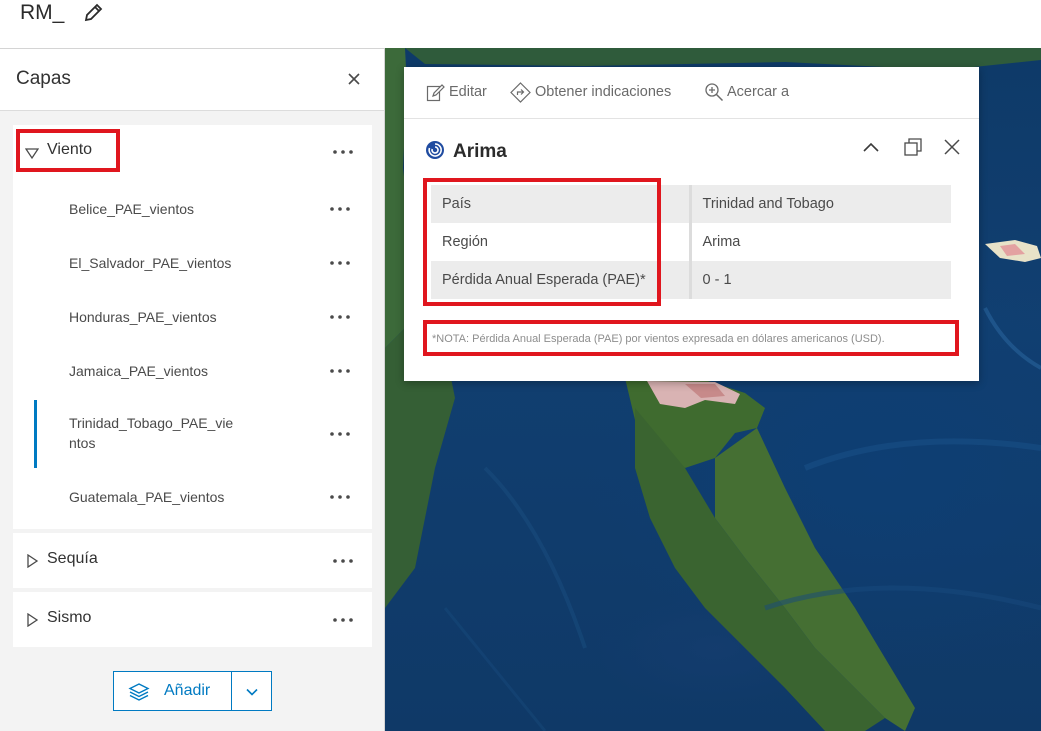  What do you see at coordinates (143, 317) in the screenshot?
I see `layer-item-label: Honduras_PAE_vientos` at bounding box center [143, 317].